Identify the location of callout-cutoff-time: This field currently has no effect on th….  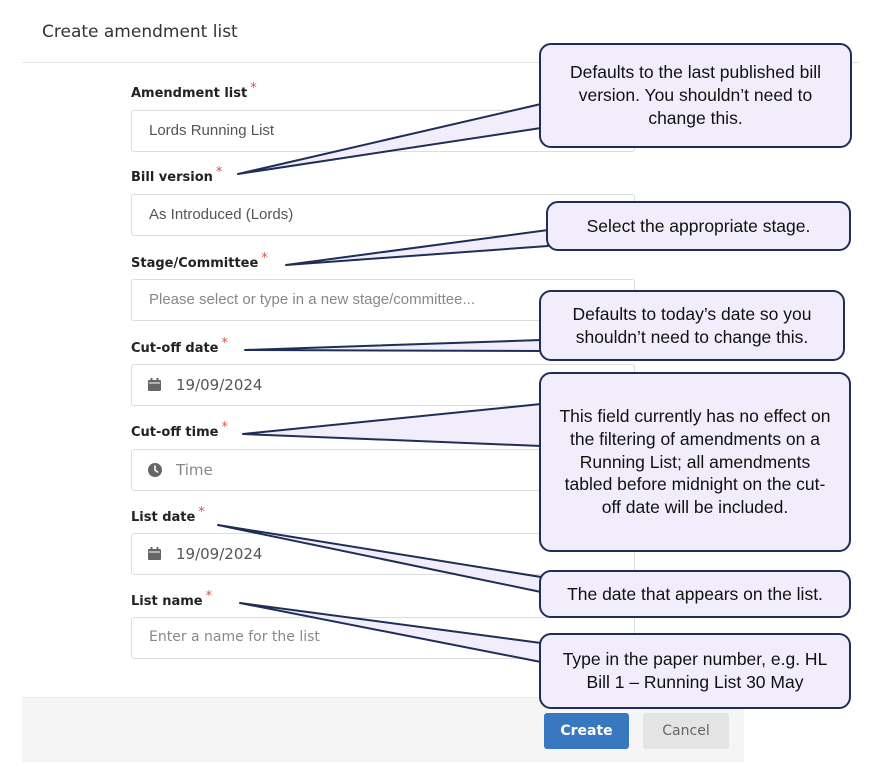
(695, 462).